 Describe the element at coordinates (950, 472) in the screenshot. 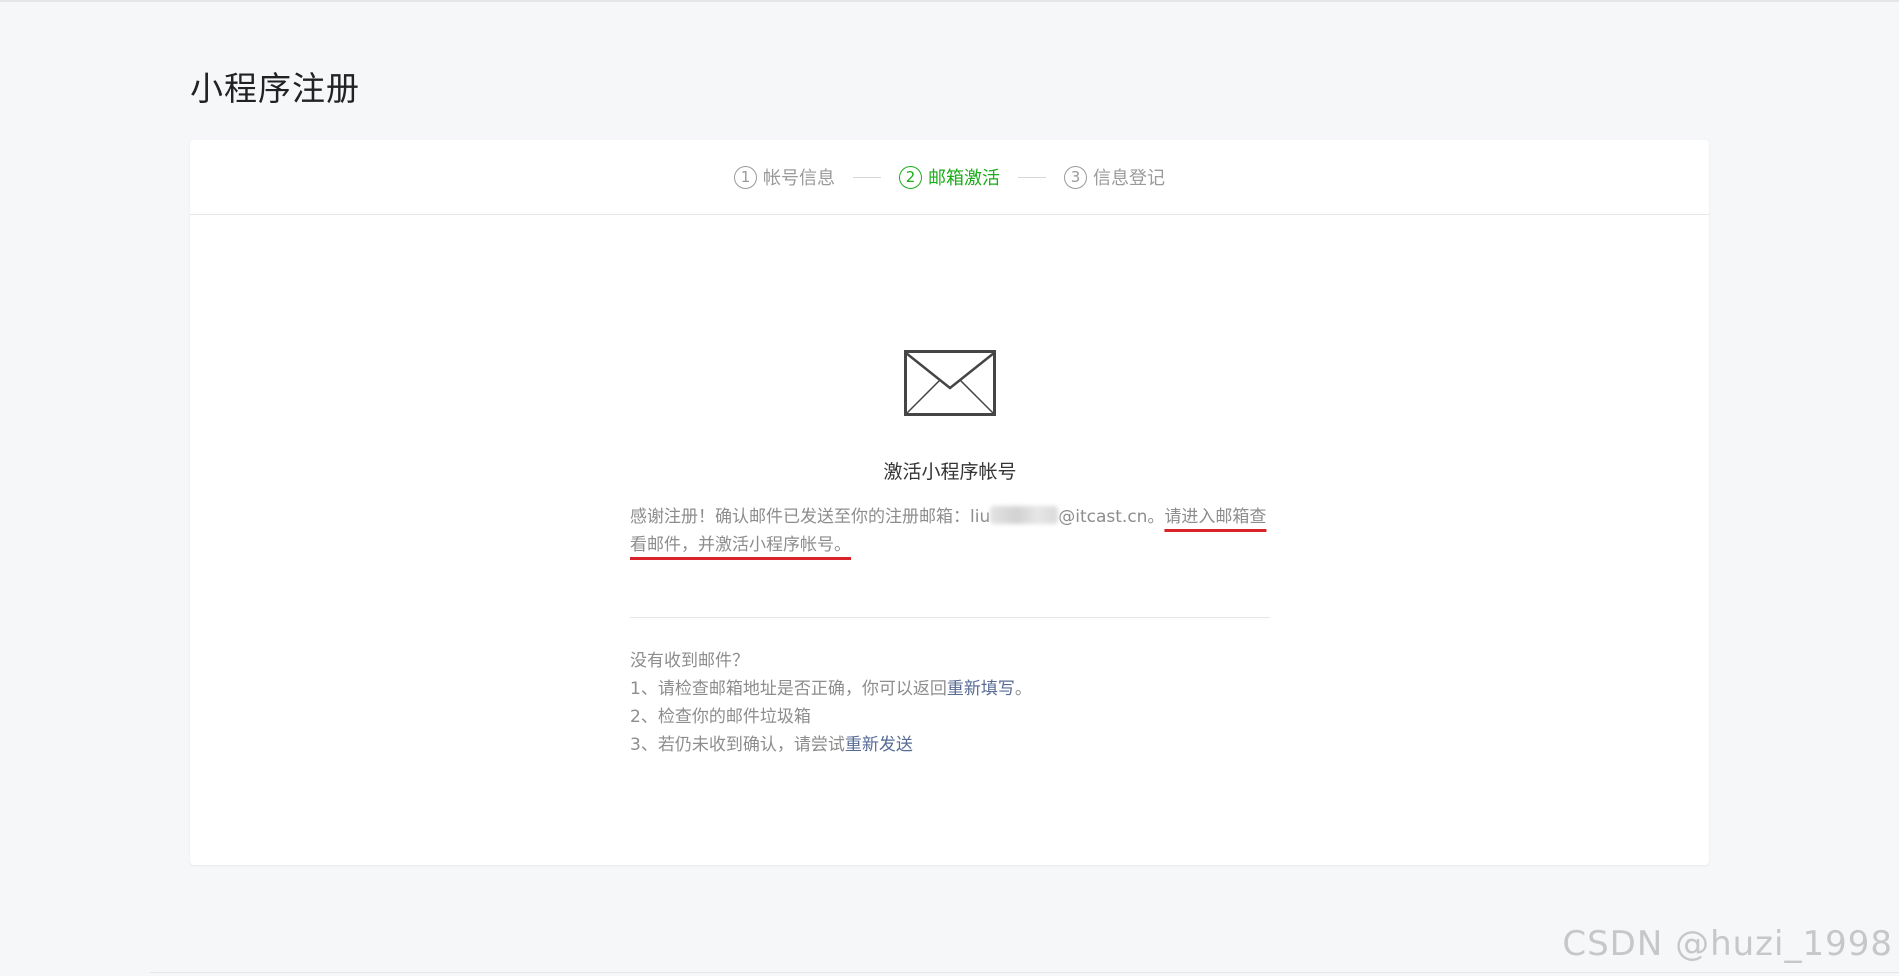

I see `activation-heading: 激活小程序帐号` at that location.